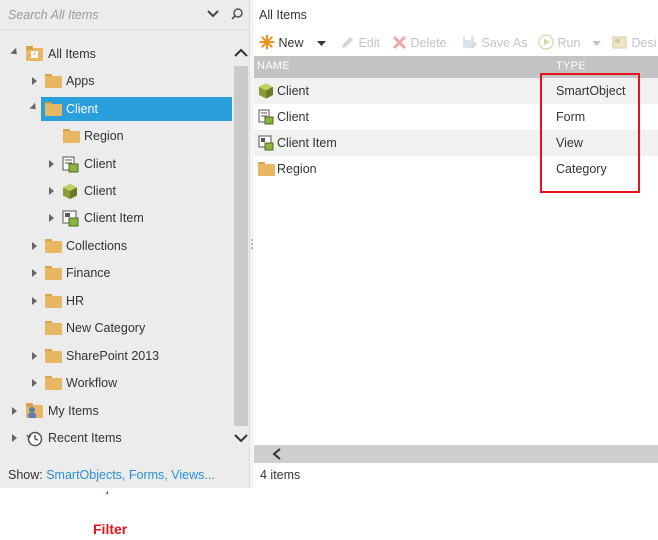 This screenshot has width=658, height=540. I want to click on save-as-button-label: Save As, so click(504, 43).